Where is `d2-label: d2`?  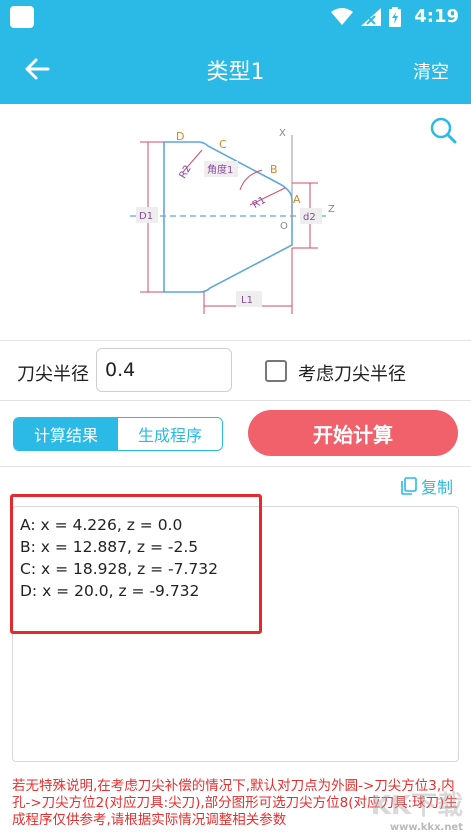
d2-label: d2 is located at coordinates (309, 217).